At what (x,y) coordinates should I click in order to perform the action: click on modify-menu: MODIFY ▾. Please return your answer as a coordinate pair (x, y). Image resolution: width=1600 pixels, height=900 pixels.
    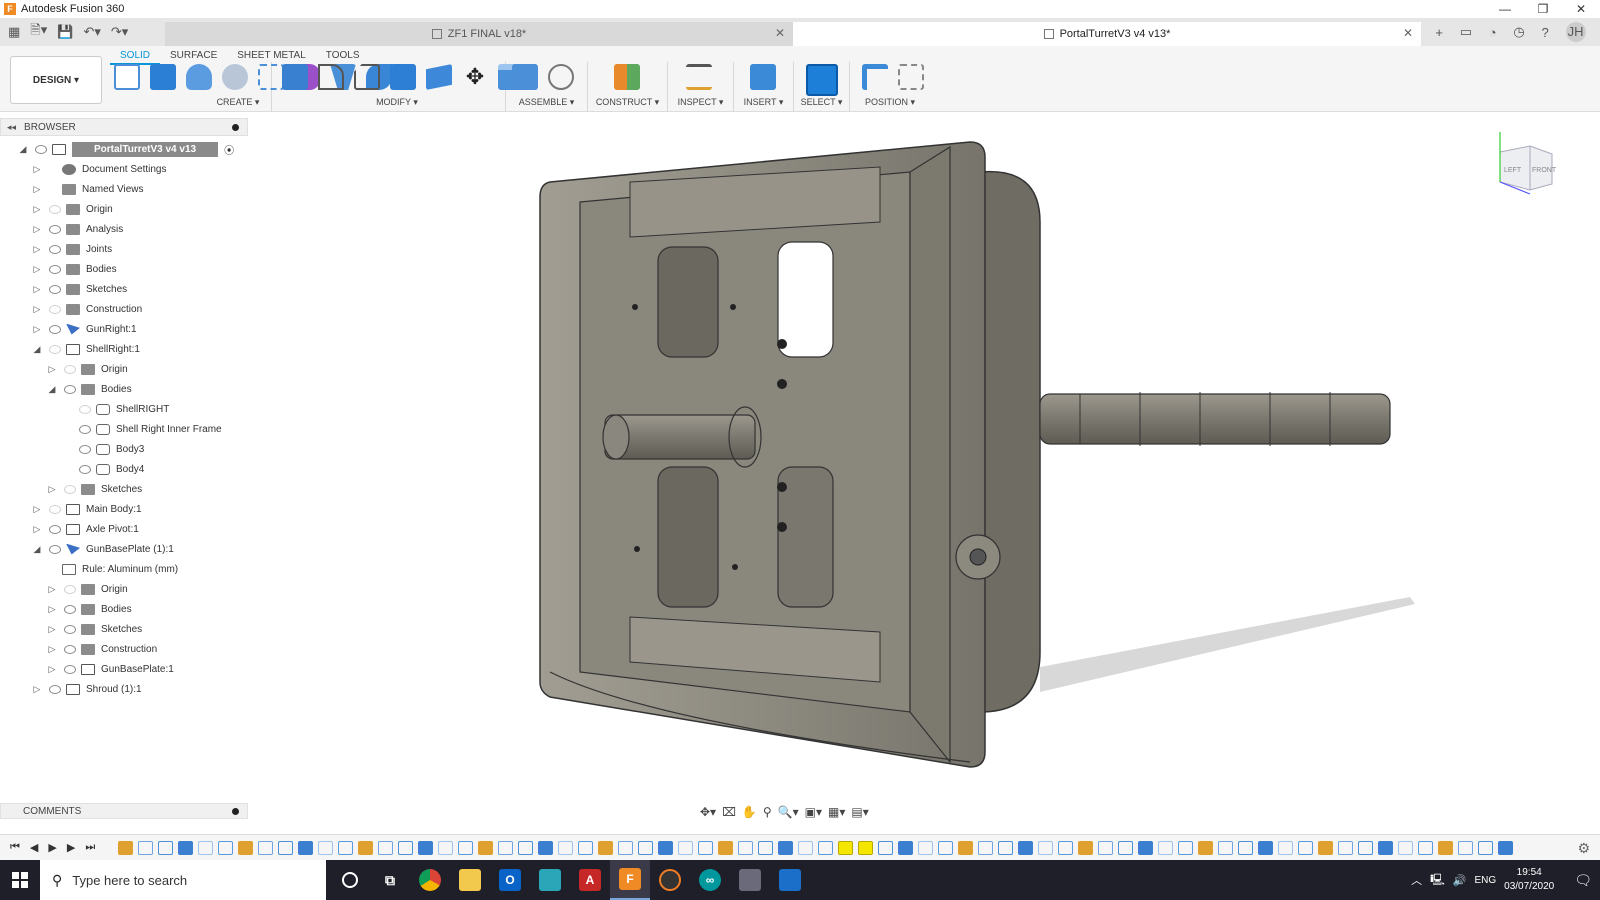
    Looking at the image, I should click on (397, 102).